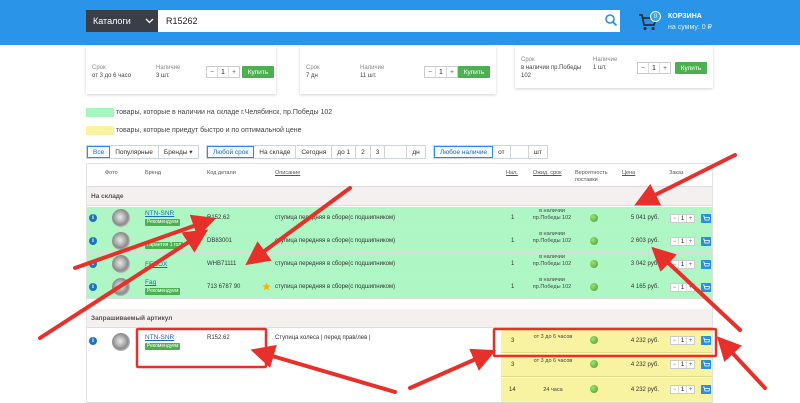 This screenshot has height=403, width=800. I want to click on brand-link: Fag, so click(150, 282).